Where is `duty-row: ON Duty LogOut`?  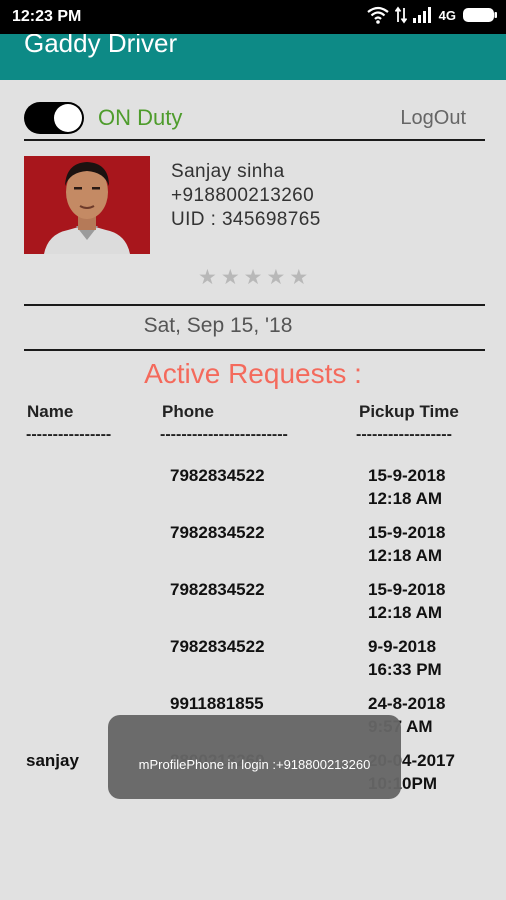
duty-row: ON Duty LogOut is located at coordinates (254, 118).